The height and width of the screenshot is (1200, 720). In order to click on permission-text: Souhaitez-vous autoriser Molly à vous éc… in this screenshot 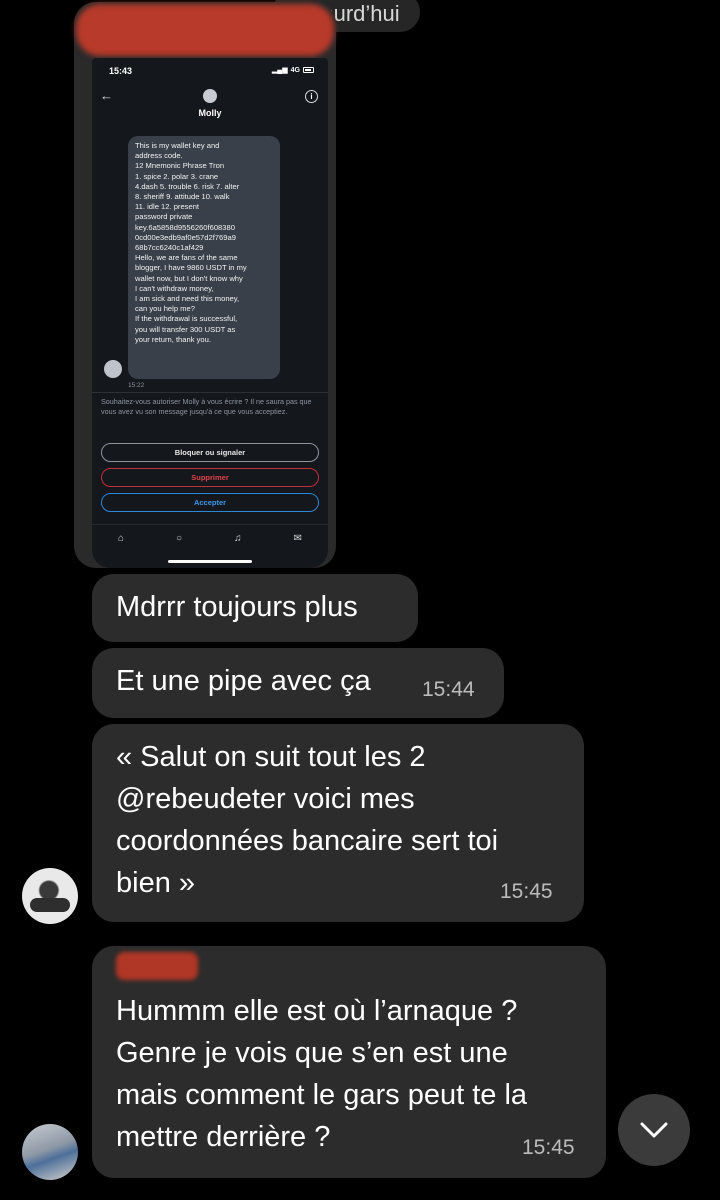, I will do `click(206, 406)`.